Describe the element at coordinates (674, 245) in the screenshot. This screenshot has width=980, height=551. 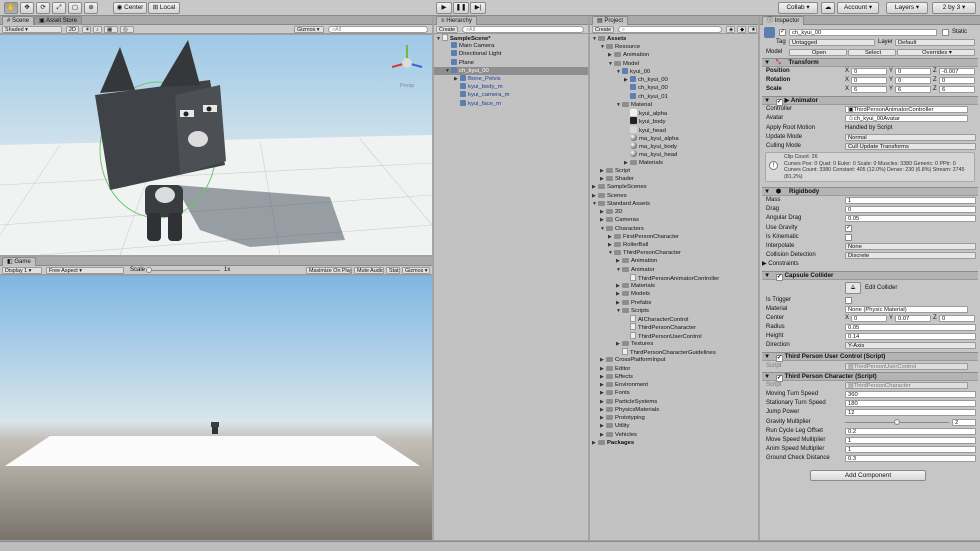
I see `project-item: ▶ RollerBall` at that location.